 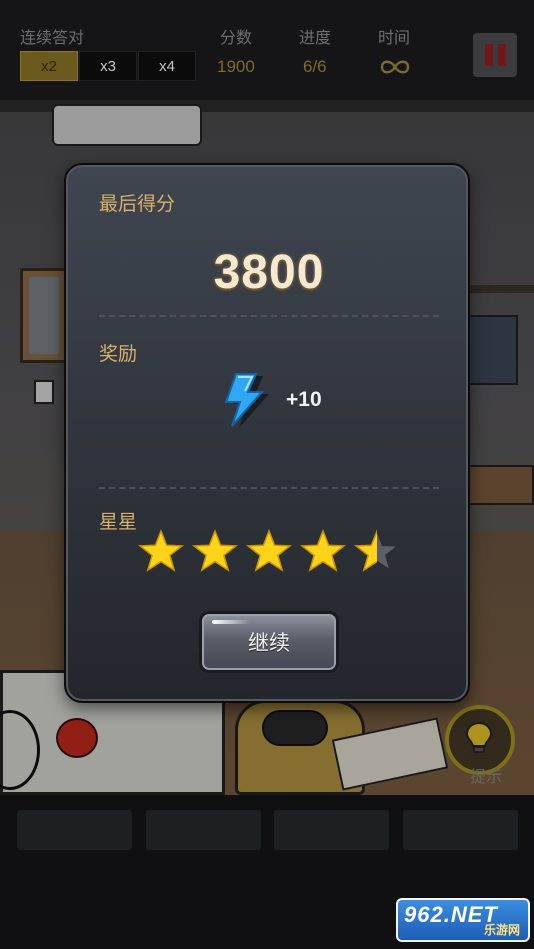 I want to click on progress-label: 进度, so click(x=315, y=38).